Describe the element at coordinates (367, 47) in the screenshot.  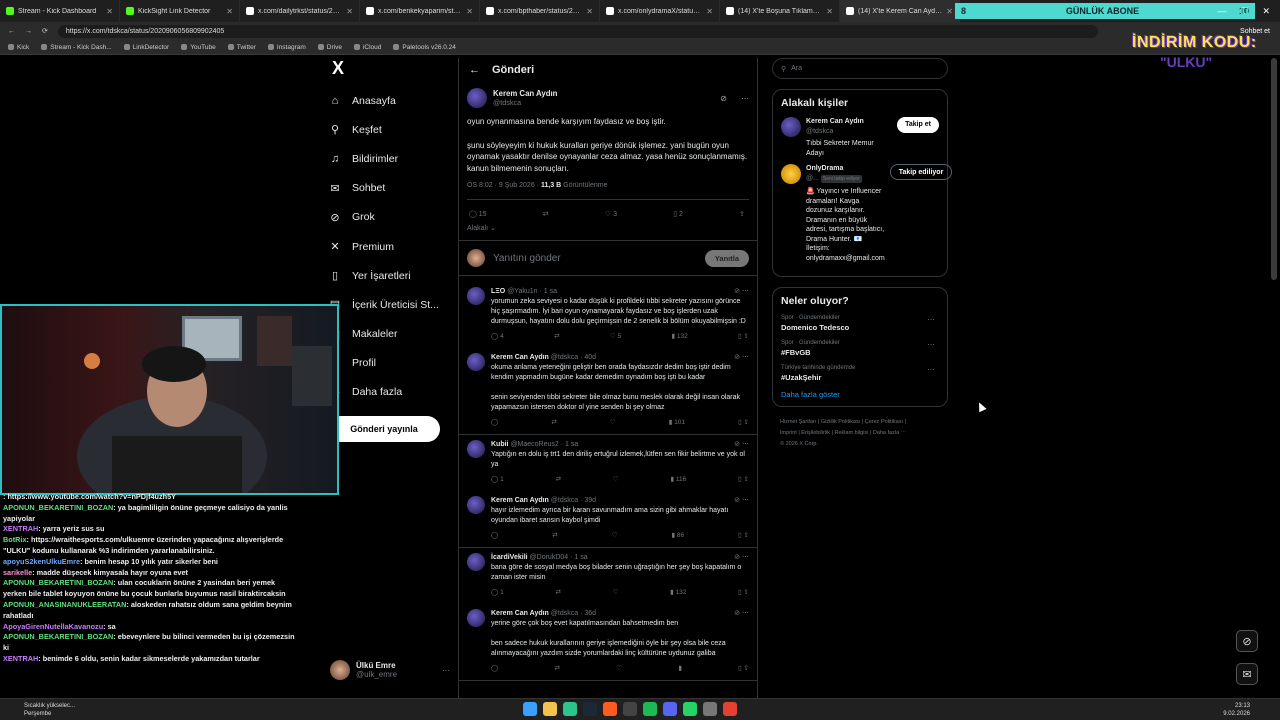
I see `bookmark-item: iCloud` at that location.